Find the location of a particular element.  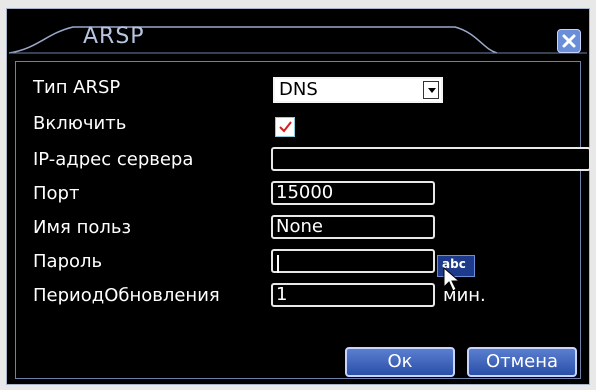

password-label: Пароль is located at coordinates (68, 261).